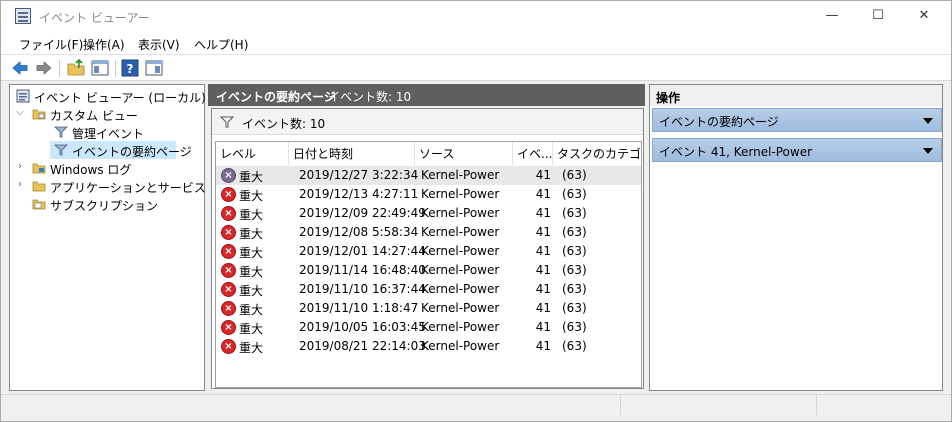 The width and height of the screenshot is (952, 422). Describe the element at coordinates (736, 152) in the screenshot. I see `actions-section-label: イベント 41, Kernel-Power` at that location.